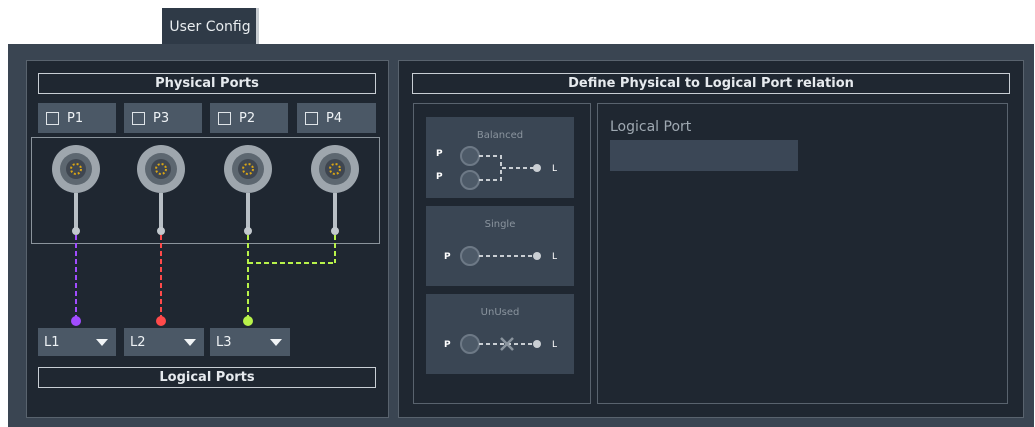 The height and width of the screenshot is (427, 1035). I want to click on wire-p2-p4-l3, so click(289, 280).